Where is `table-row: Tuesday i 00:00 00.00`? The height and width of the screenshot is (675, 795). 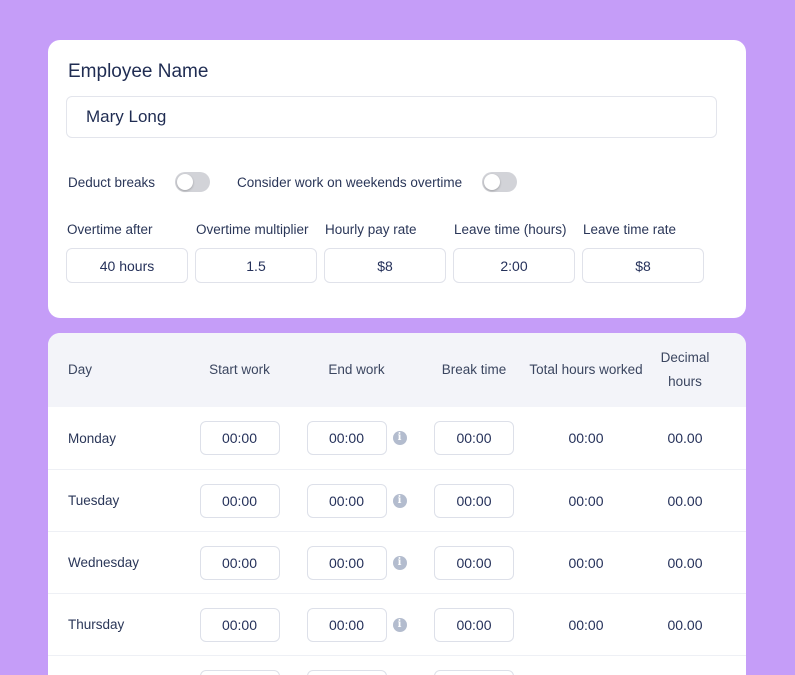
table-row: Tuesday i 00:00 00.00 is located at coordinates (397, 500).